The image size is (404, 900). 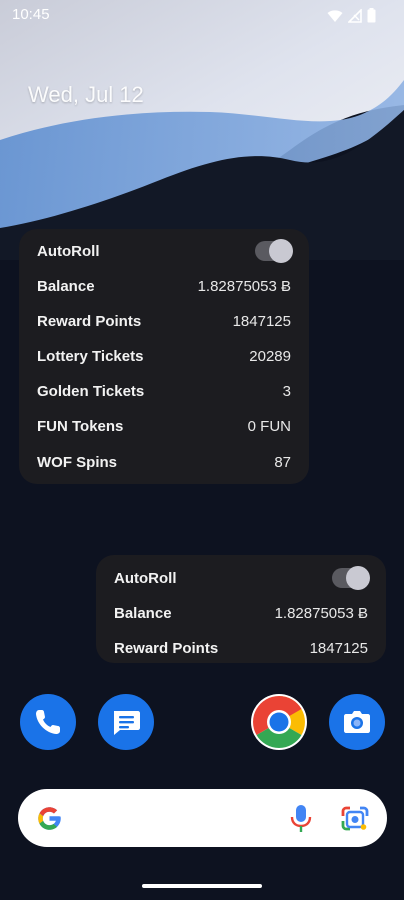 I want to click on status-bar: 10:45, so click(x=202, y=15).